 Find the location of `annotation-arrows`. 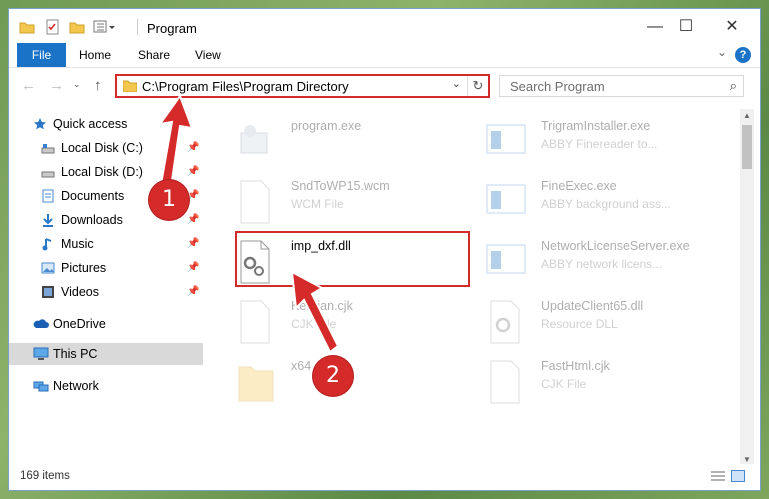

annotation-arrows is located at coordinates (248, 223).